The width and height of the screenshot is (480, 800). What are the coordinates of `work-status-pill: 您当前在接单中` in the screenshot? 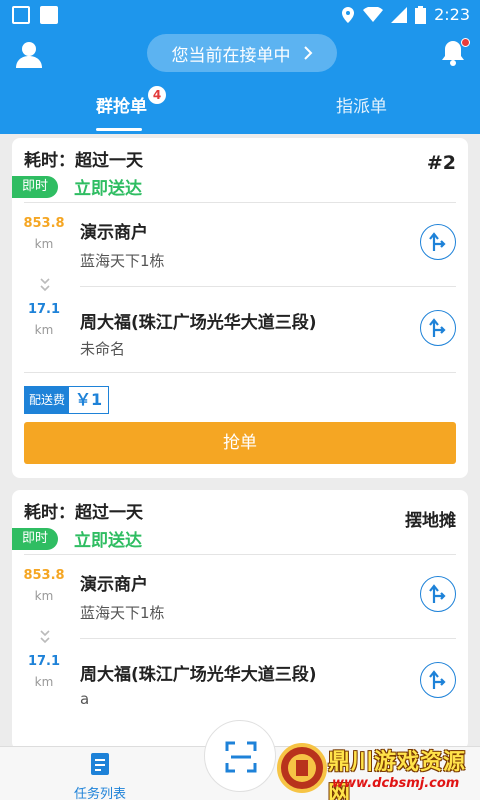 It's located at (242, 53).